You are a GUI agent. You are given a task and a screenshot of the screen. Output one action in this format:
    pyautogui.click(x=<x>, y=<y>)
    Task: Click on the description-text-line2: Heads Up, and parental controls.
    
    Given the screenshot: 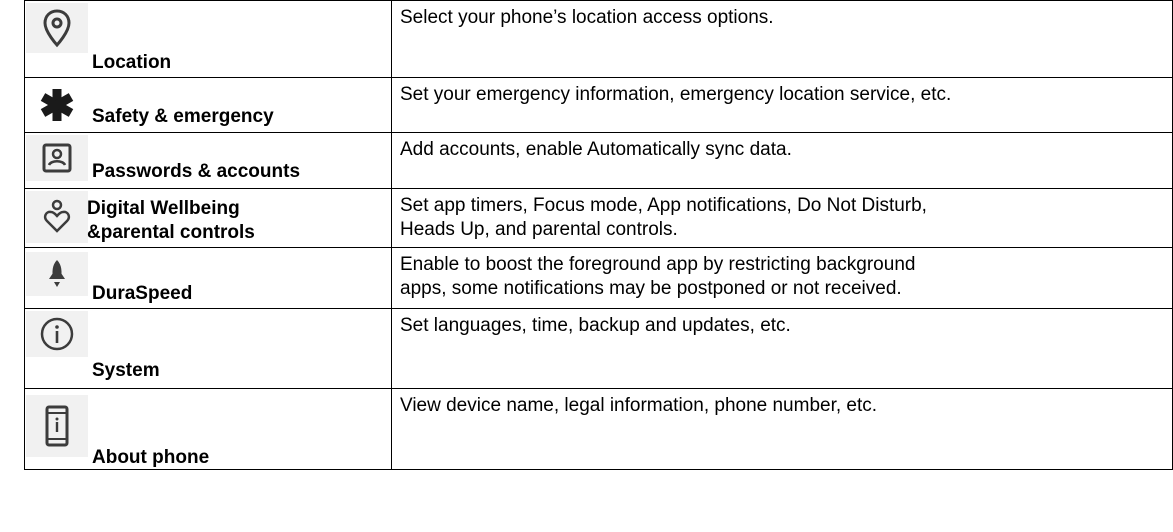 What is the action you would take?
    pyautogui.click(x=539, y=229)
    